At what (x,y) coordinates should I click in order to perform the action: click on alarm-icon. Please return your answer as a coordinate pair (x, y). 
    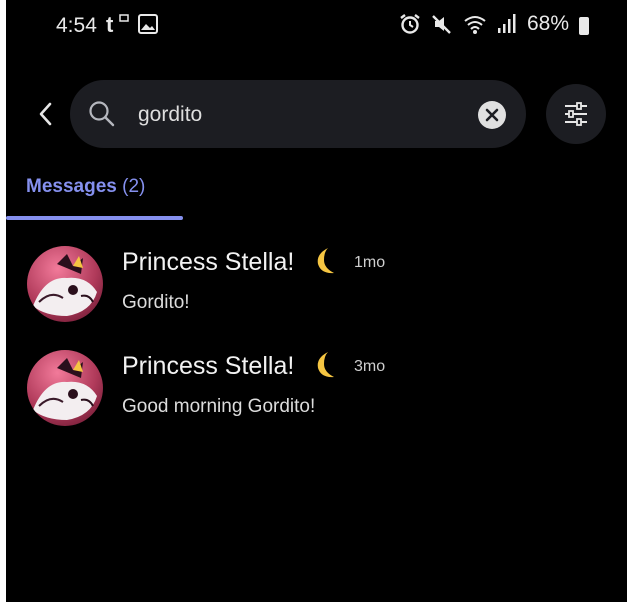
    Looking at the image, I should click on (410, 24).